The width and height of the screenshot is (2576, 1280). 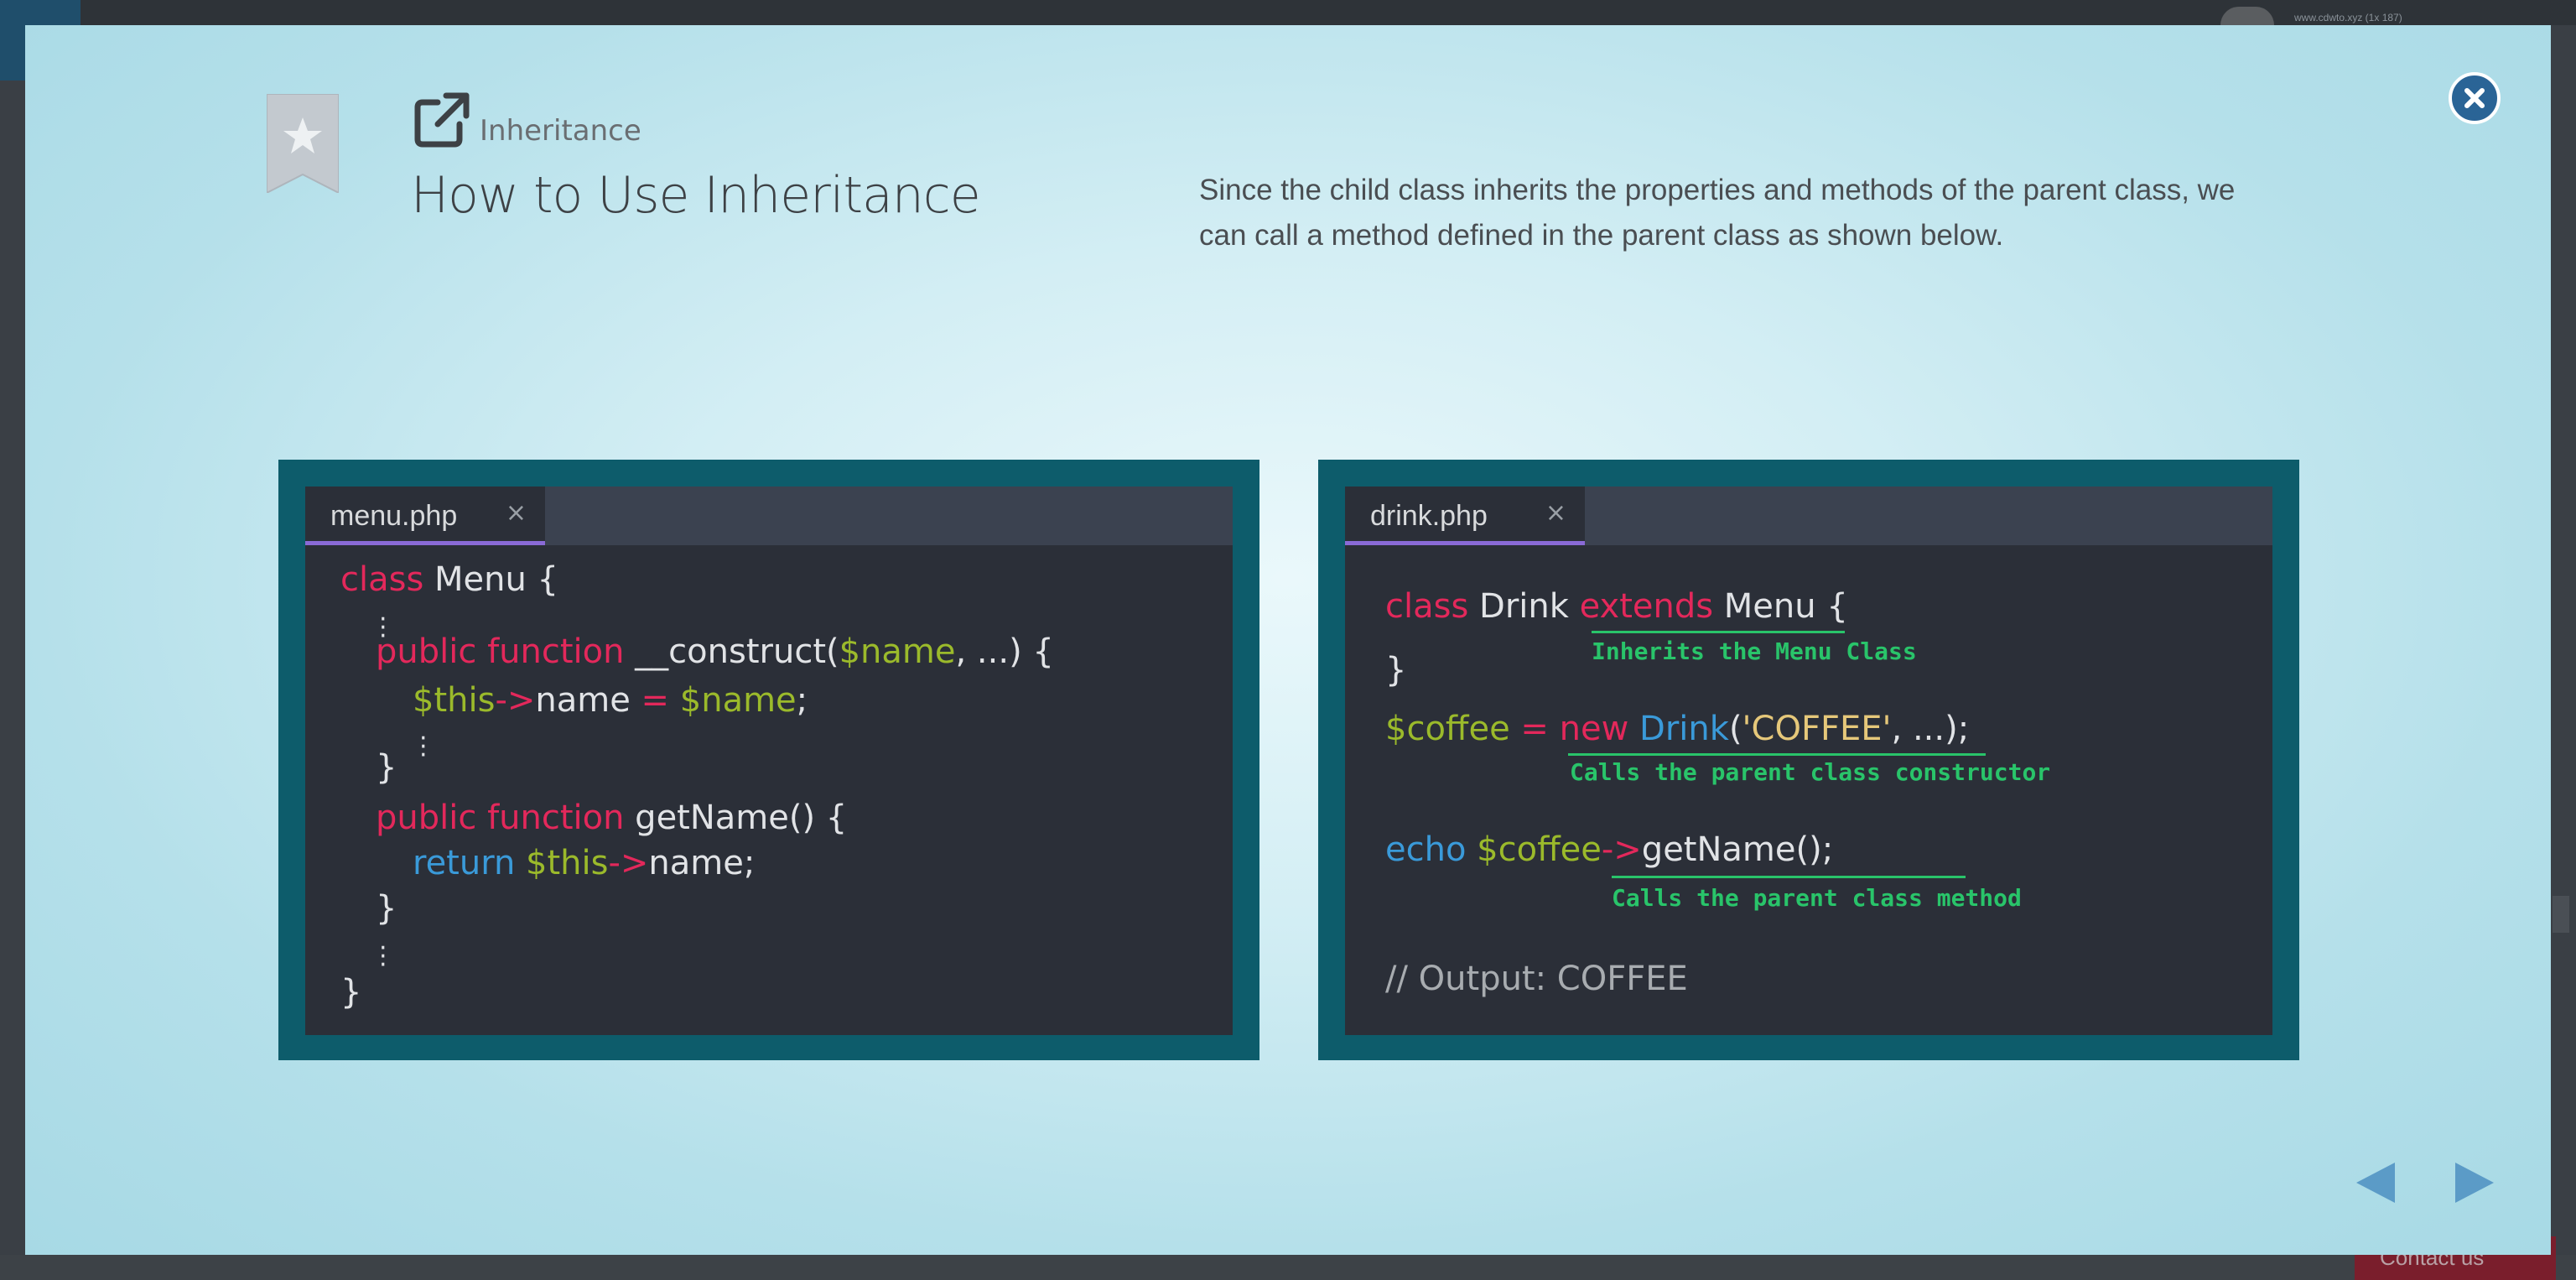 I want to click on background-scrollbar, so click(x=2561, y=914).